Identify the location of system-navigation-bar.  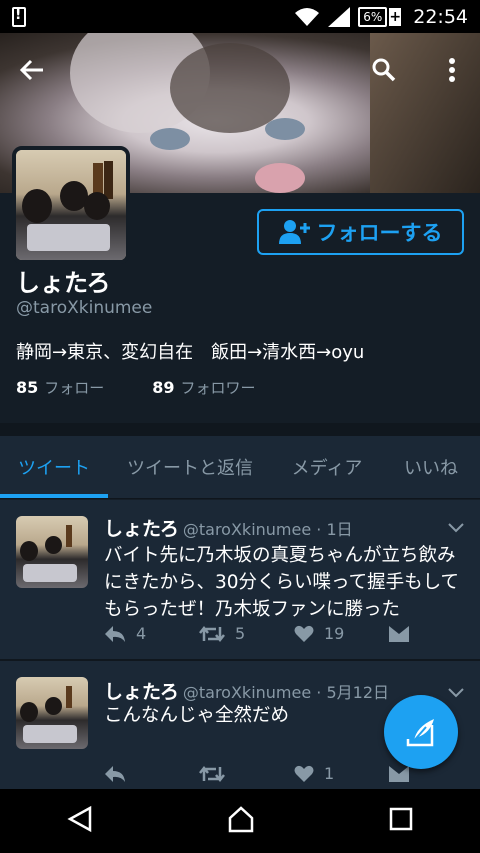
(240, 821).